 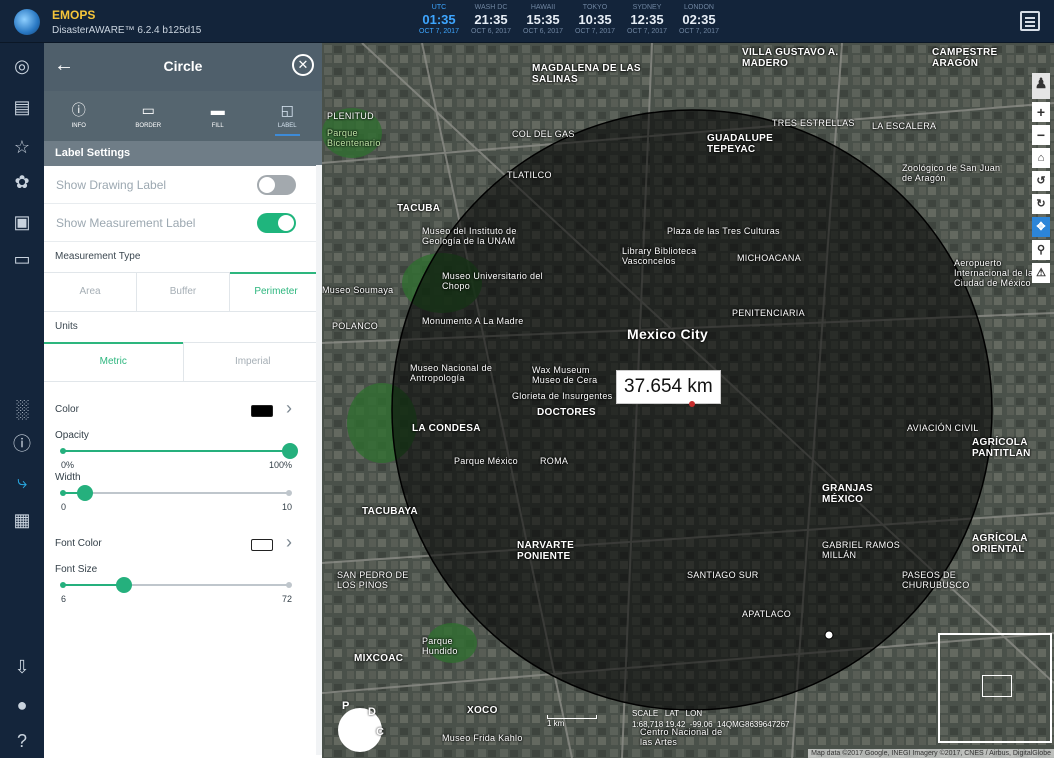 I want to click on show-measurement-label-text: Show Measurement Label, so click(x=126, y=223).